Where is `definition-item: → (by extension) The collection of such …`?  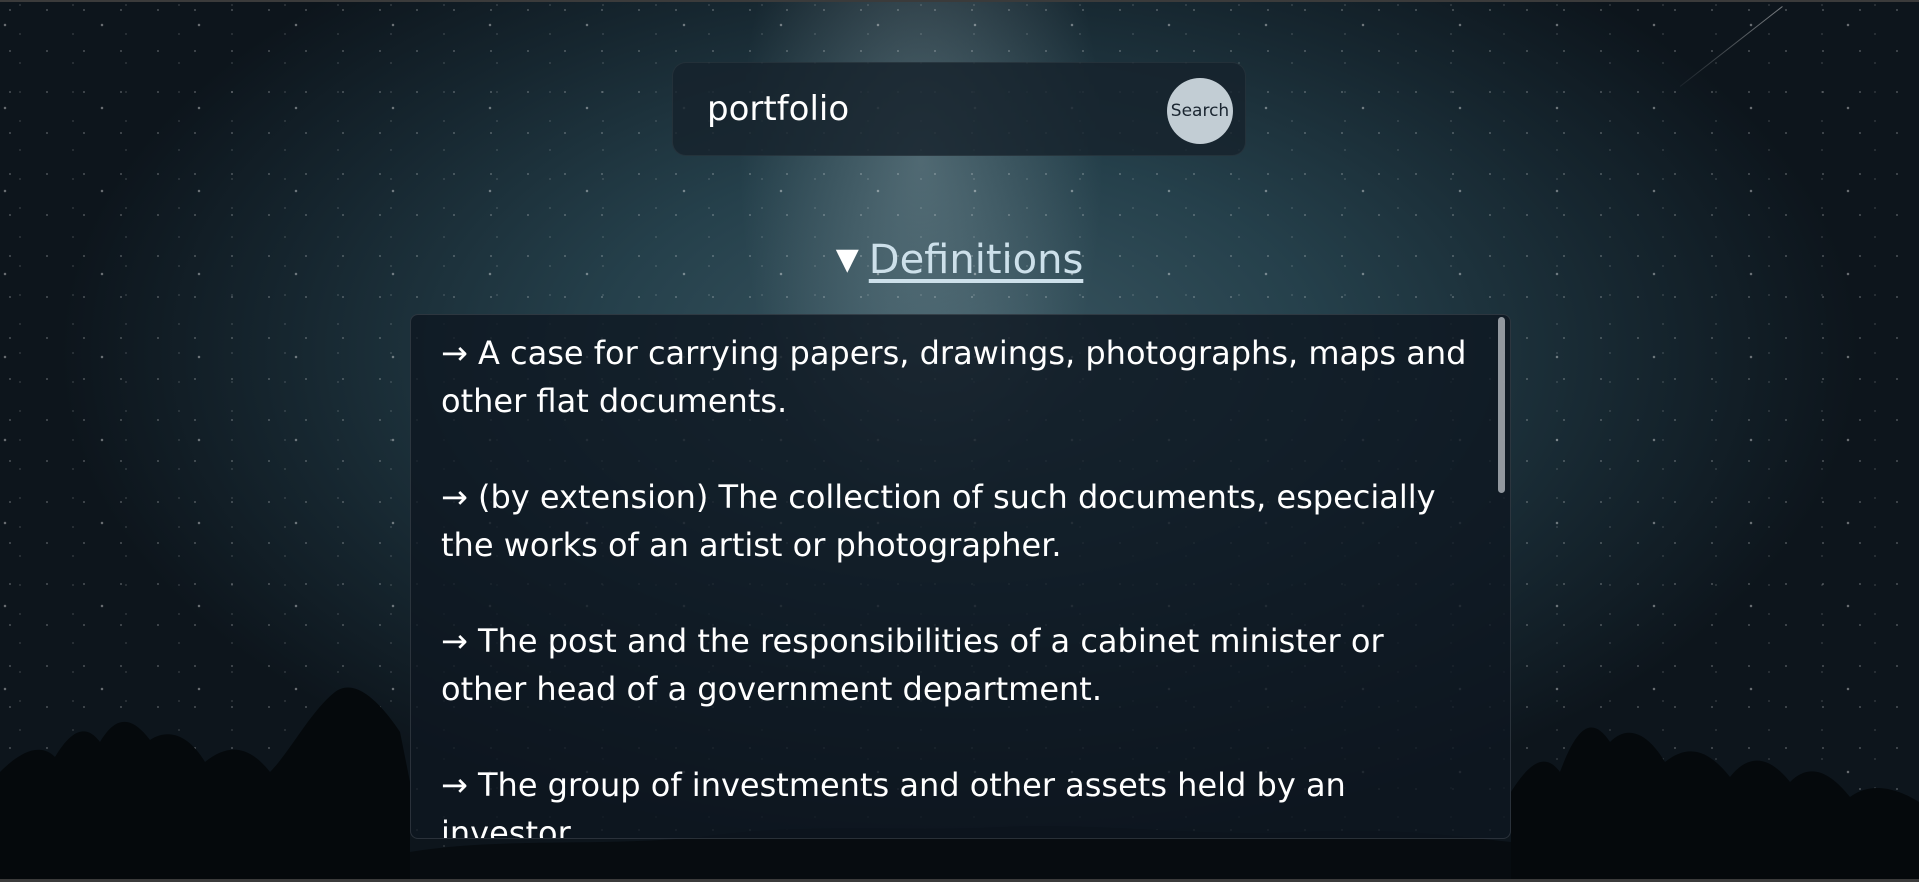
definition-item: → (by extension) The collection of such … is located at coordinates (938, 521).